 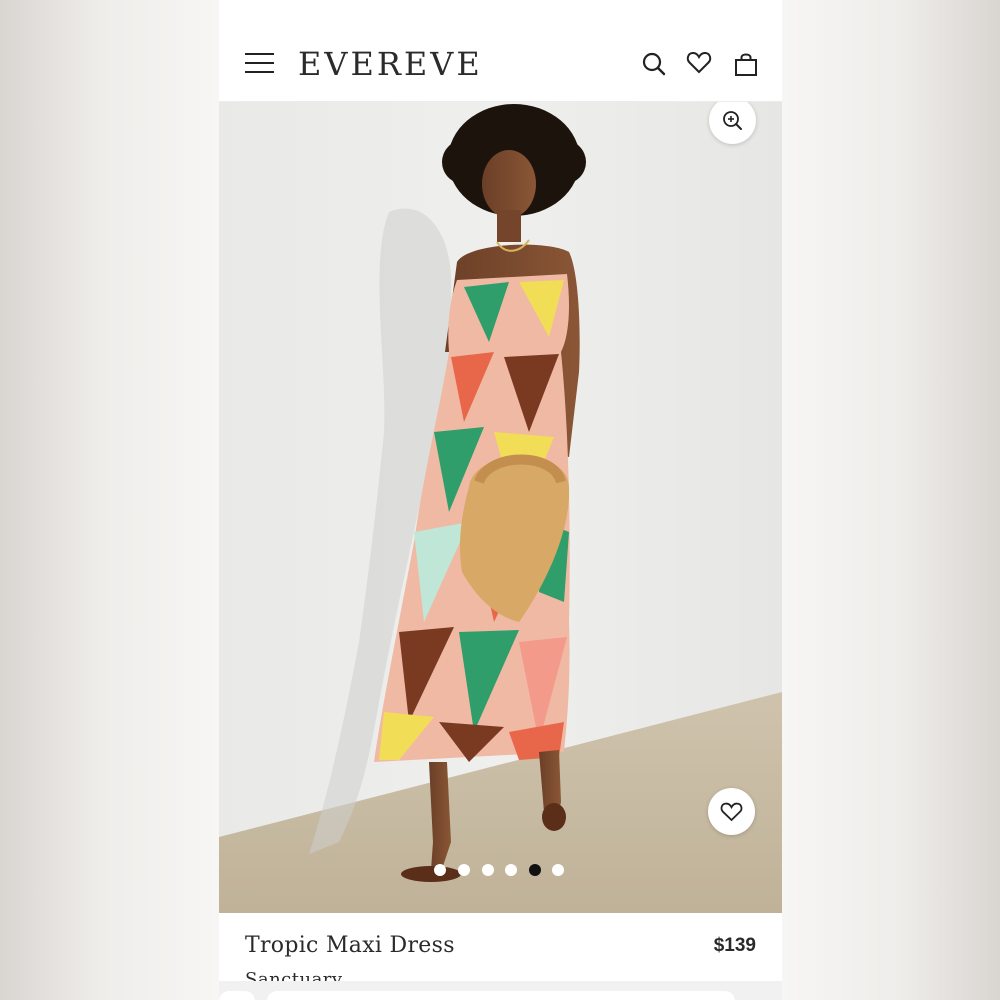 I want to click on favorite-button, so click(x=731, y=811).